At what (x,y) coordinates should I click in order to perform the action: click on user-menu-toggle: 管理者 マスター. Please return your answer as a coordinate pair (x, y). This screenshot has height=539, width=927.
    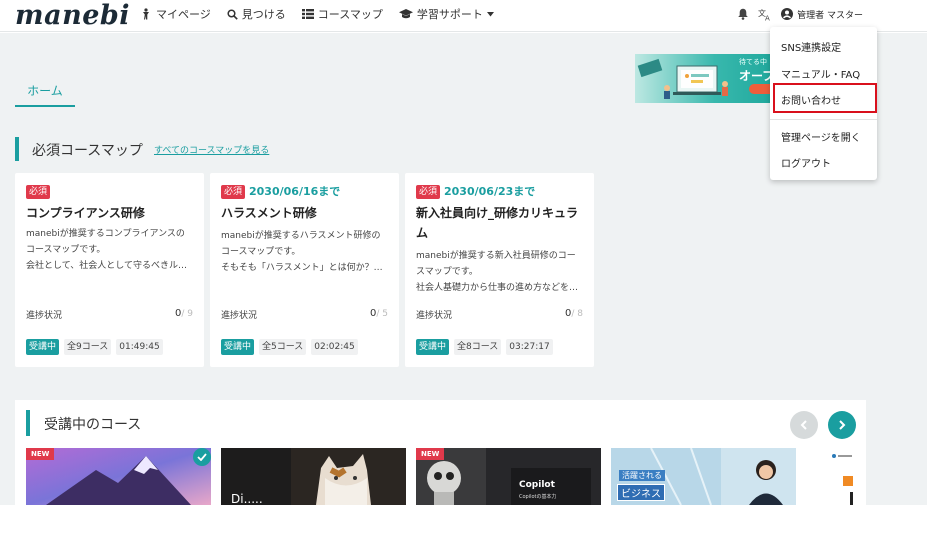
    Looking at the image, I should click on (822, 14).